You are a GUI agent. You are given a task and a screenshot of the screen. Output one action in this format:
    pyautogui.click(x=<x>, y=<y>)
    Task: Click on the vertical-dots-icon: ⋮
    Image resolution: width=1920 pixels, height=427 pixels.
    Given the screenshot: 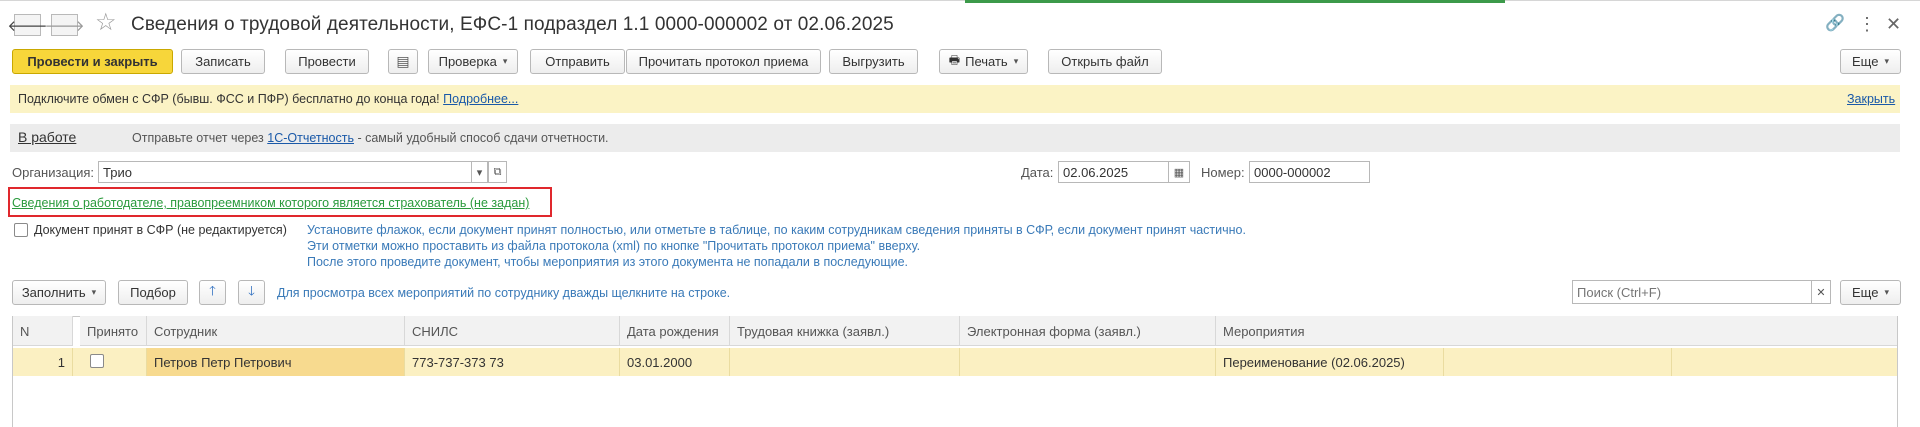 What is the action you would take?
    pyautogui.click(x=1867, y=24)
    